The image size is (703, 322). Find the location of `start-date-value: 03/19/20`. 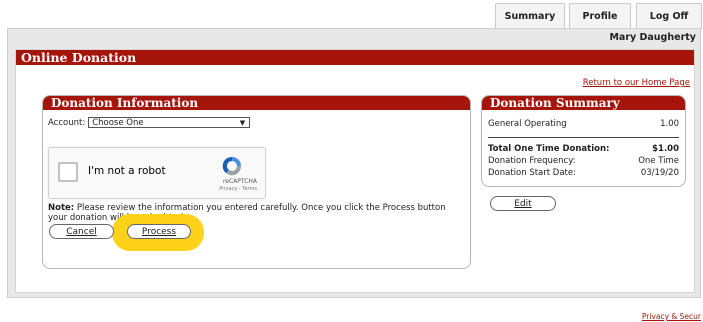

start-date-value: 03/19/20 is located at coordinates (659, 173).